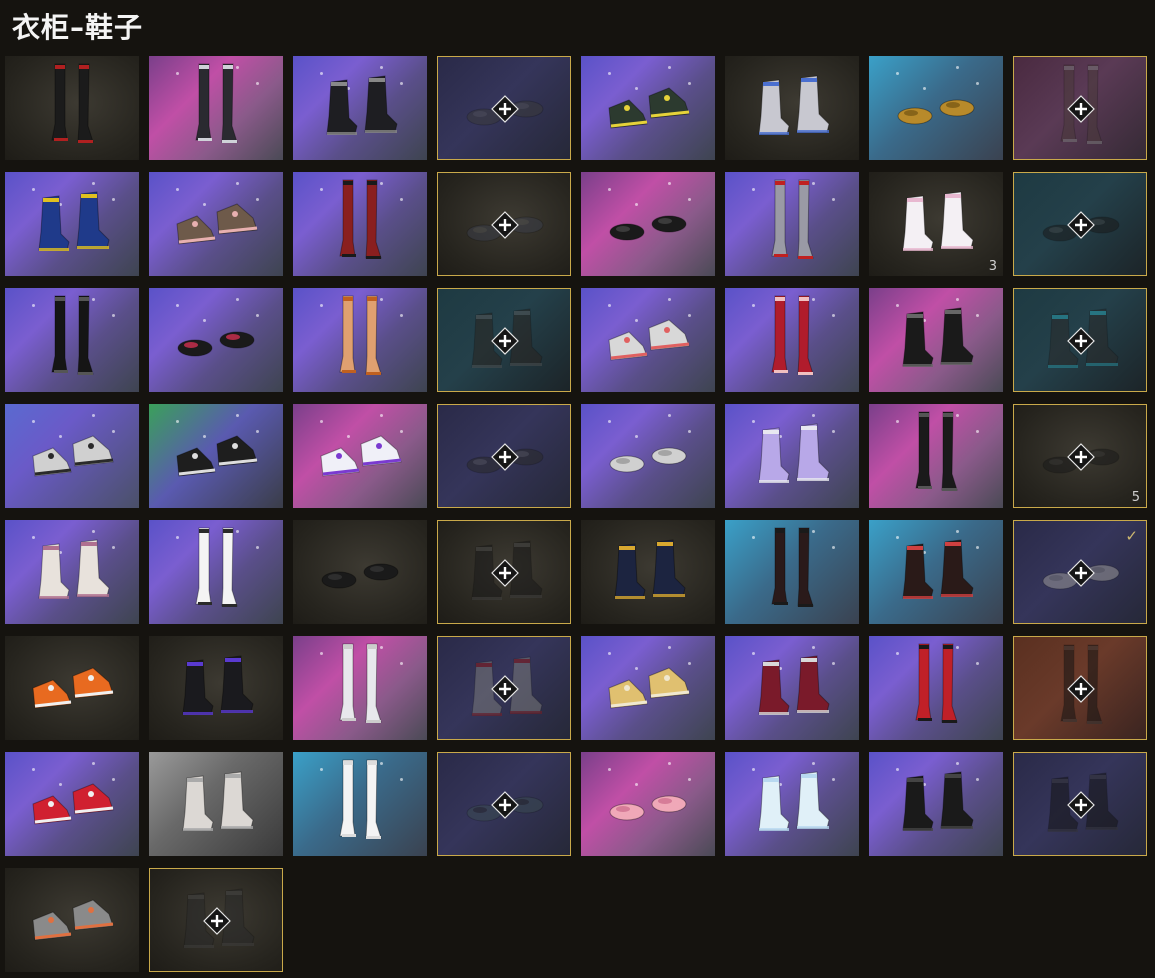 This screenshot has width=1155, height=978. I want to click on locked-shoe-slot: ✓, so click(1080, 572).